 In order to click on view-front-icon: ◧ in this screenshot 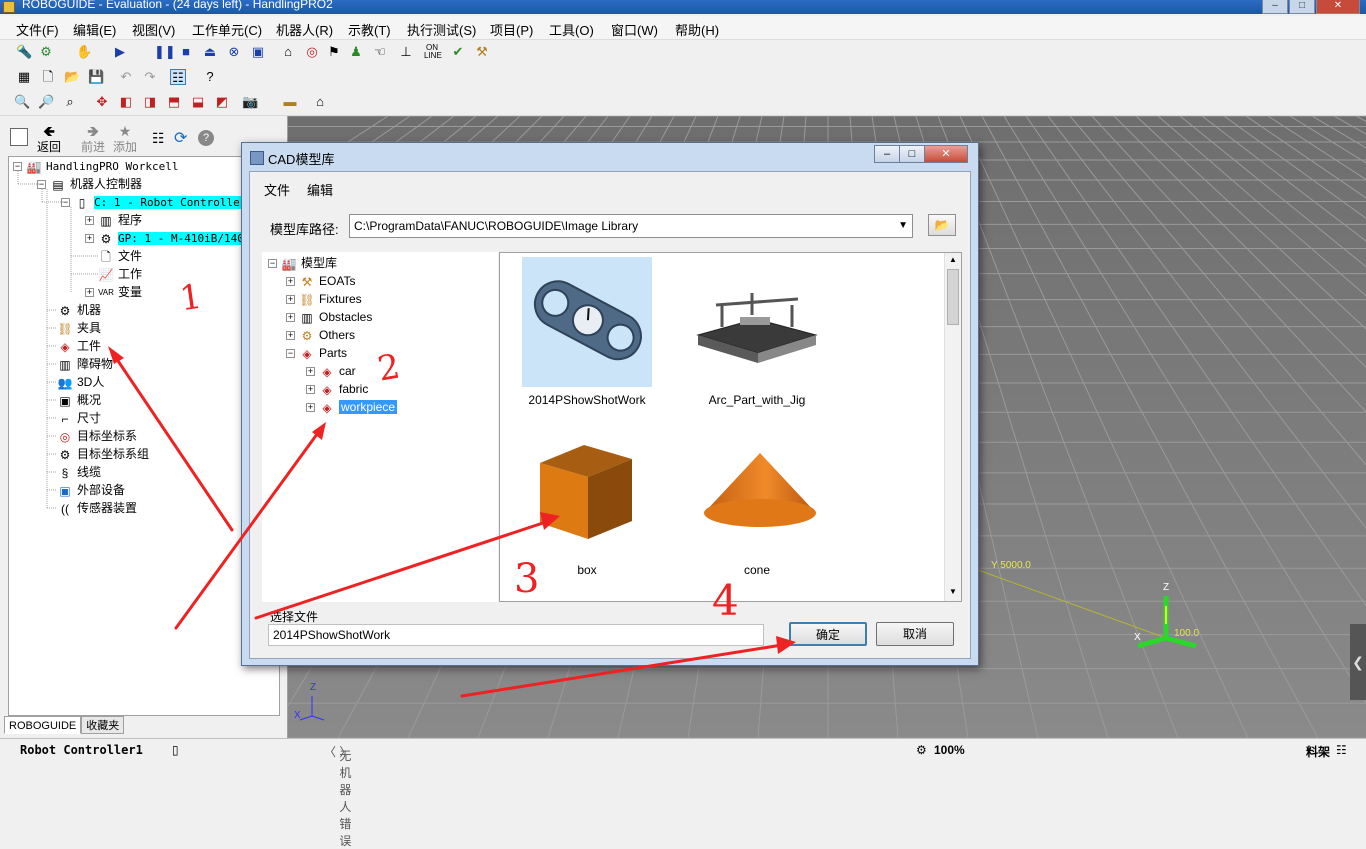, I will do `click(126, 102)`.